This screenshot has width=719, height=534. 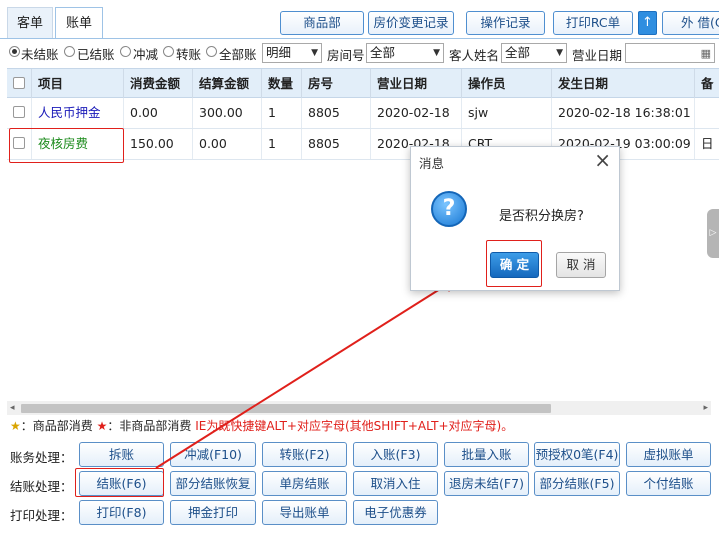 I want to click on message-dialog: 消息 × ? 是否积分换房? 确 定 取 消, so click(x=515, y=218).